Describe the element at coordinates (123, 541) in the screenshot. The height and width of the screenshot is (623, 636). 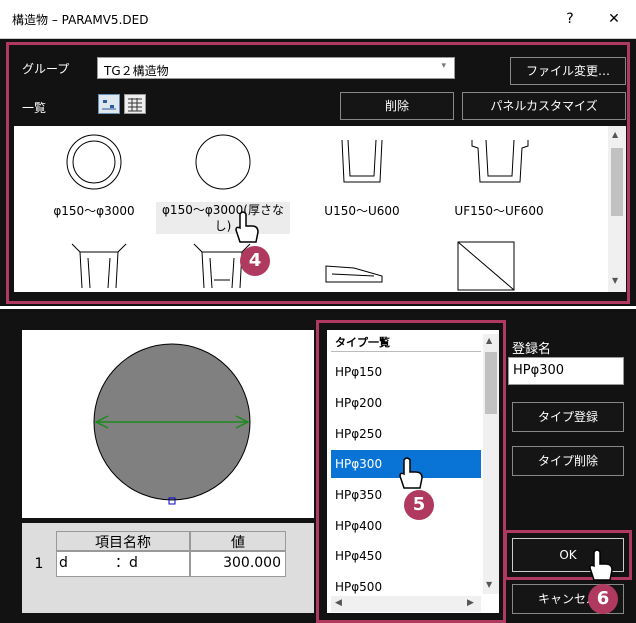
I see `column-header-name: 項目名称` at that location.